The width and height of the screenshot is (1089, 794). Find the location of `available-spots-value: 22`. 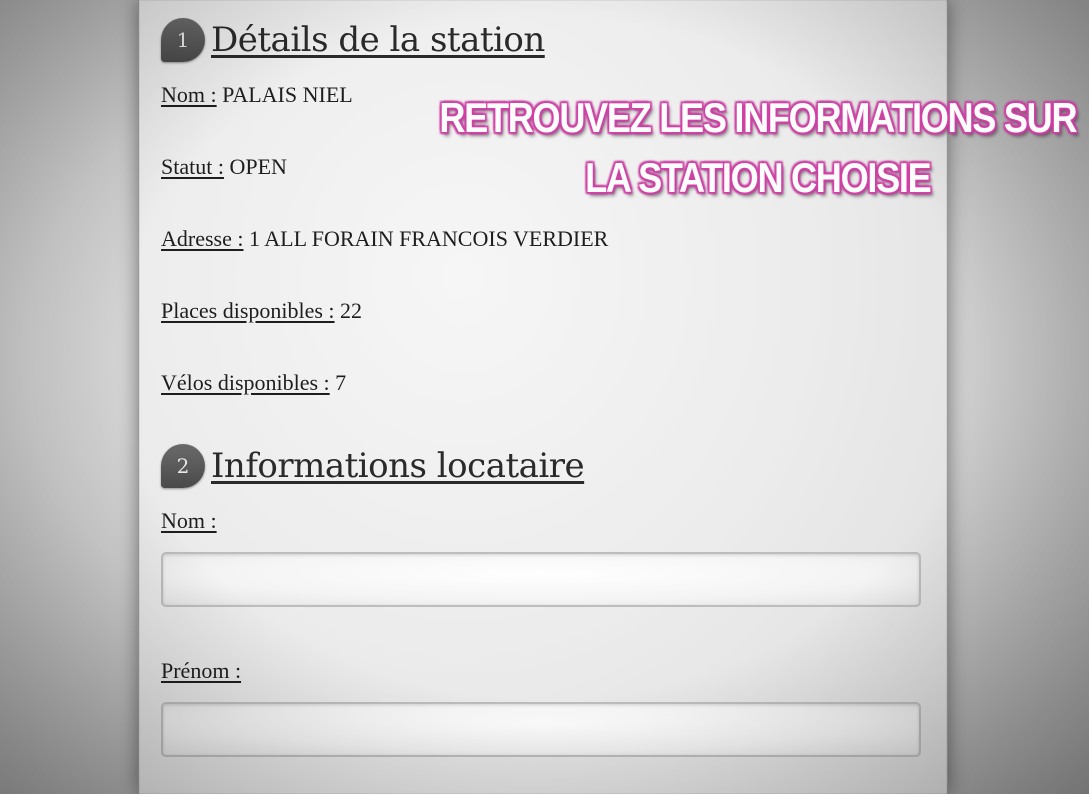

available-spots-value: 22 is located at coordinates (351, 310).